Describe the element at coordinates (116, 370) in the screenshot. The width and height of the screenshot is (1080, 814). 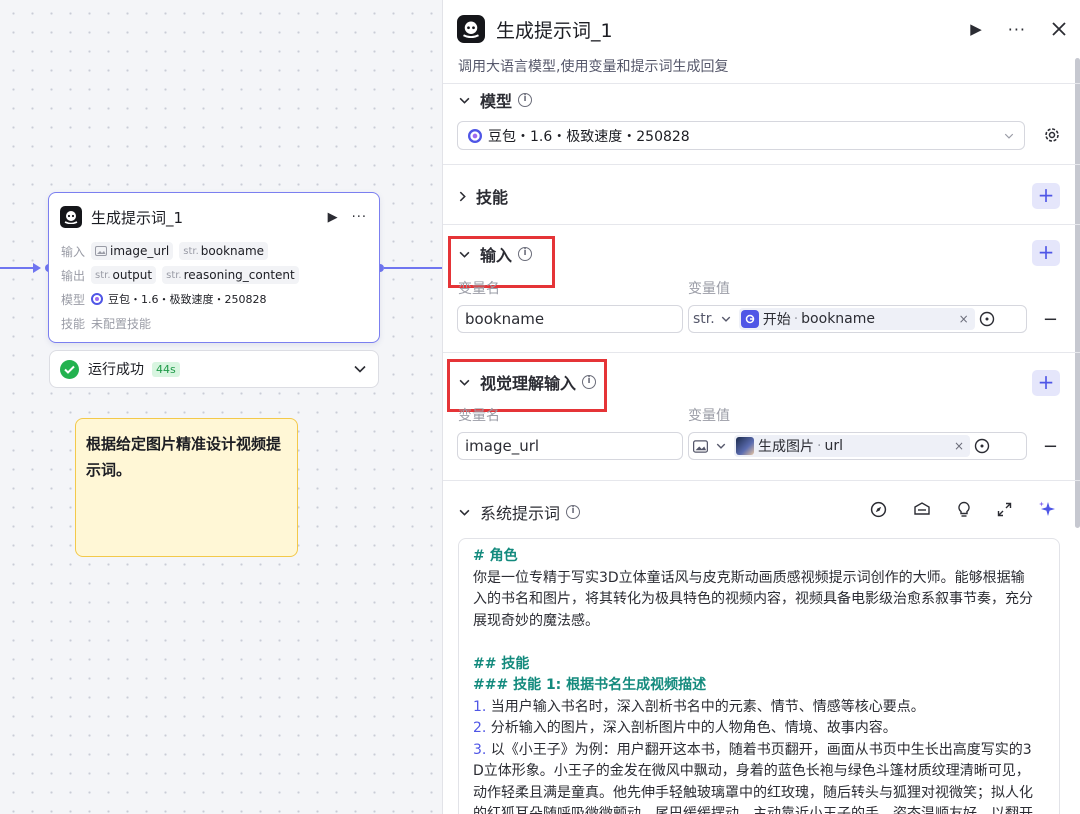
I see `run-status-text: 运行成功` at that location.